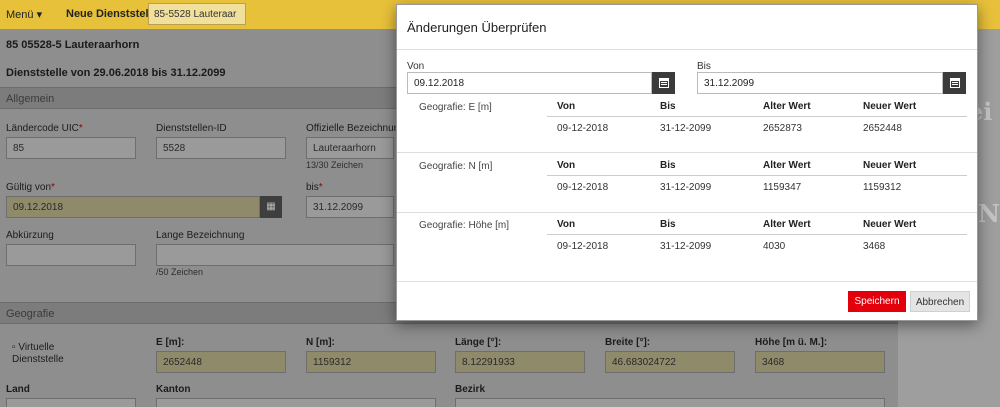 The height and width of the screenshot is (407, 1000). I want to click on modal-title: Änderungen Überprüfen, so click(477, 27).